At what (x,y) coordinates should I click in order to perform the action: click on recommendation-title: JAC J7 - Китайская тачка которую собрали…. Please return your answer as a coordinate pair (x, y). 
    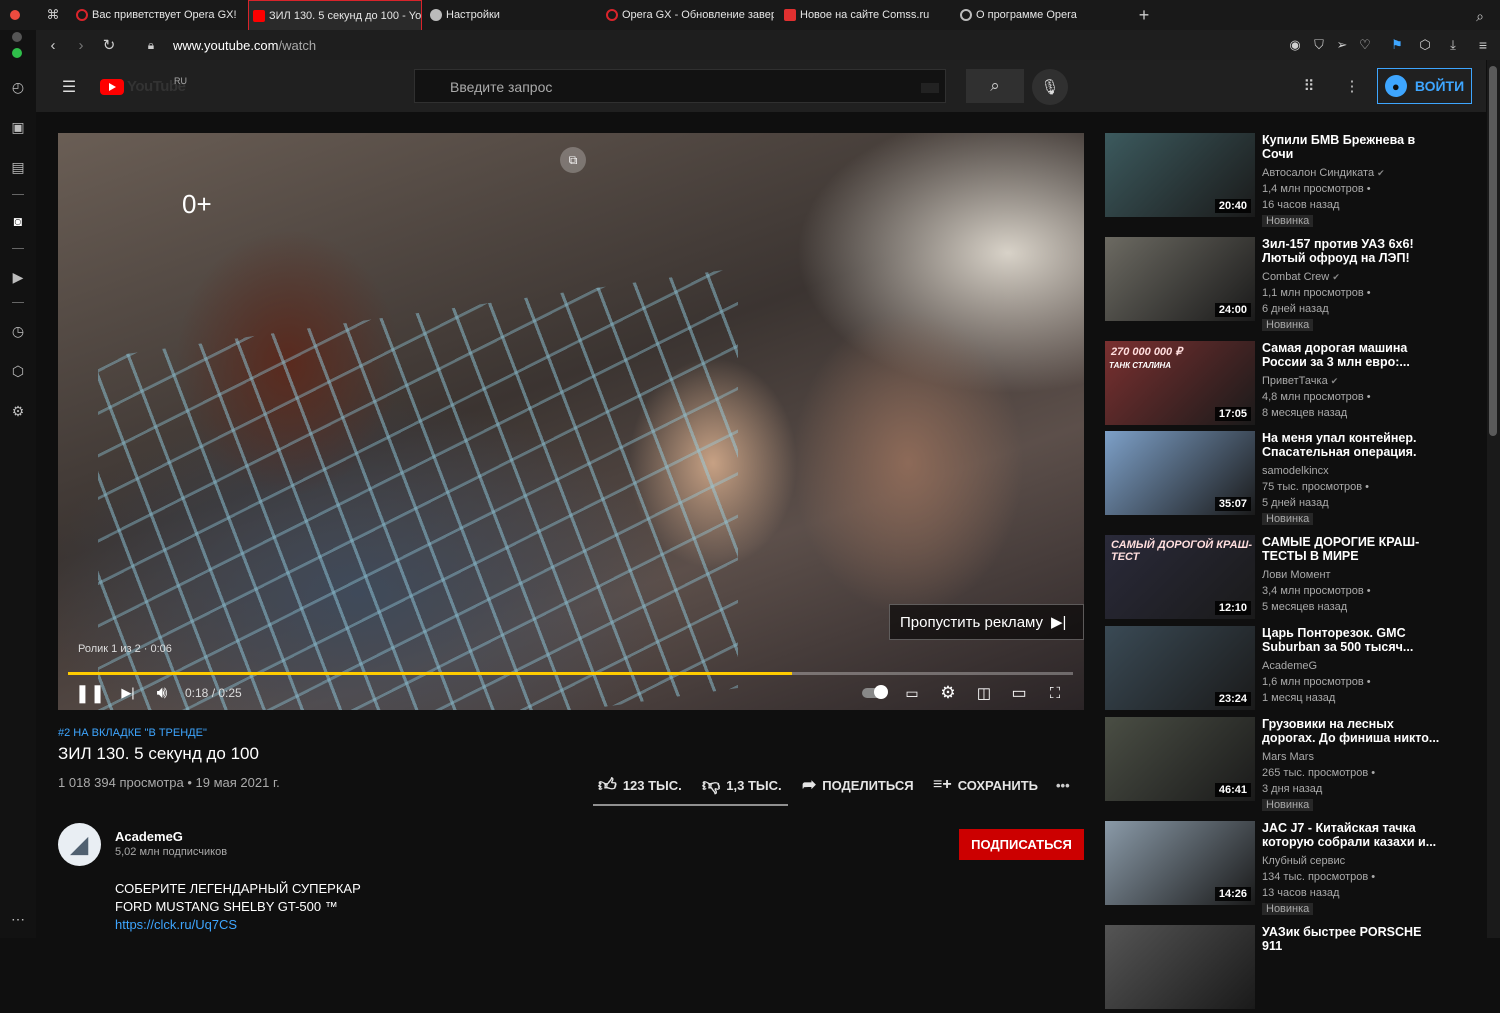
    Looking at the image, I should click on (1352, 835).